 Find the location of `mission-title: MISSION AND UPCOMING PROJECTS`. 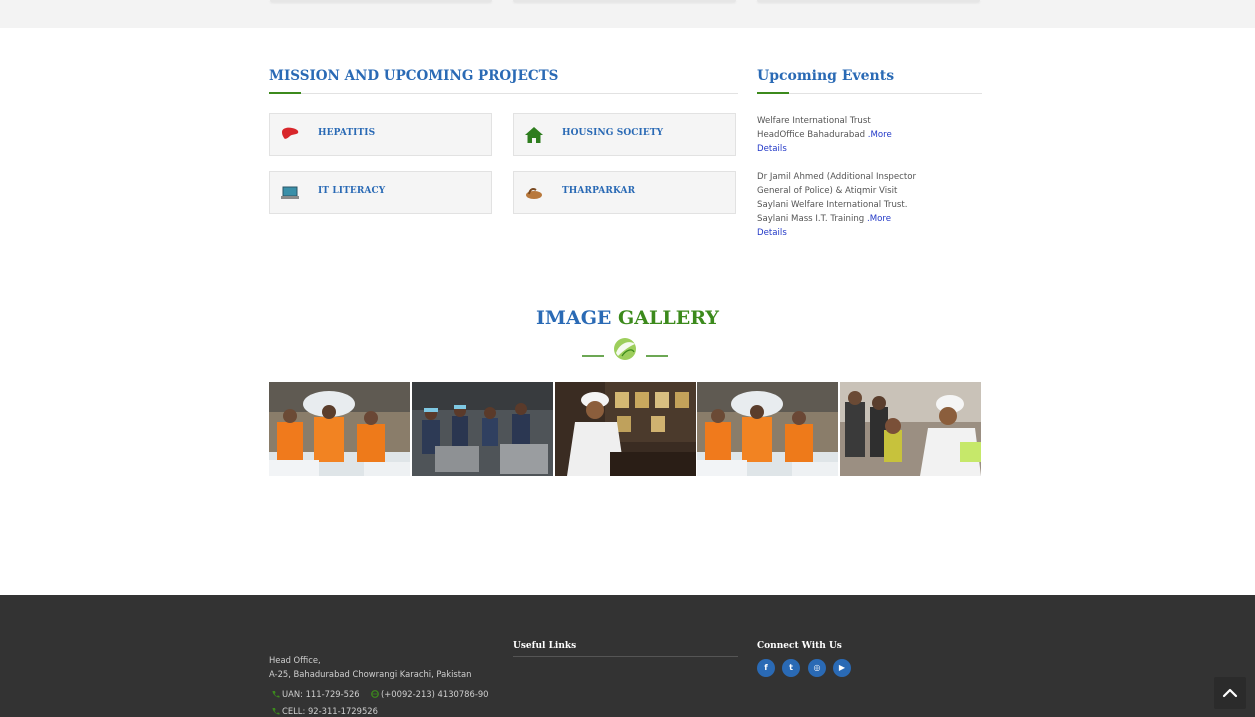

mission-title: MISSION AND UPCOMING PROJECTS is located at coordinates (414, 76).